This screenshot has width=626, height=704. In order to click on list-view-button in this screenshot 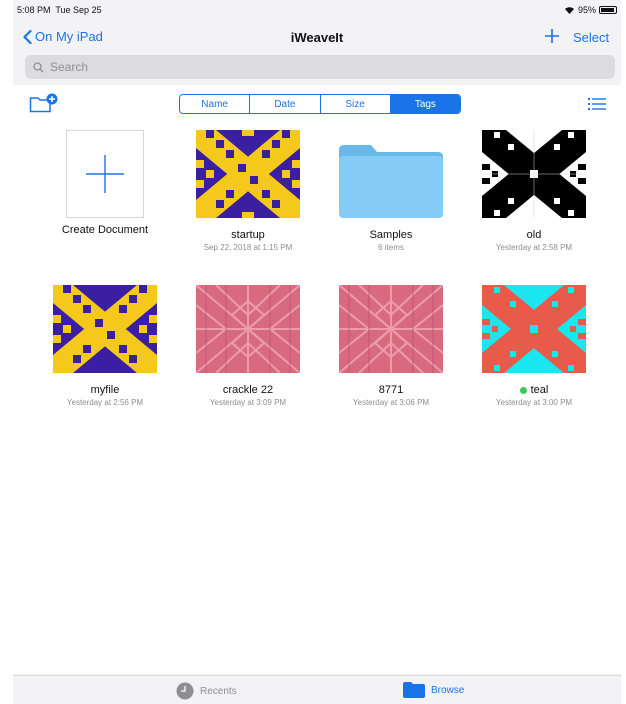, I will do `click(597, 106)`.